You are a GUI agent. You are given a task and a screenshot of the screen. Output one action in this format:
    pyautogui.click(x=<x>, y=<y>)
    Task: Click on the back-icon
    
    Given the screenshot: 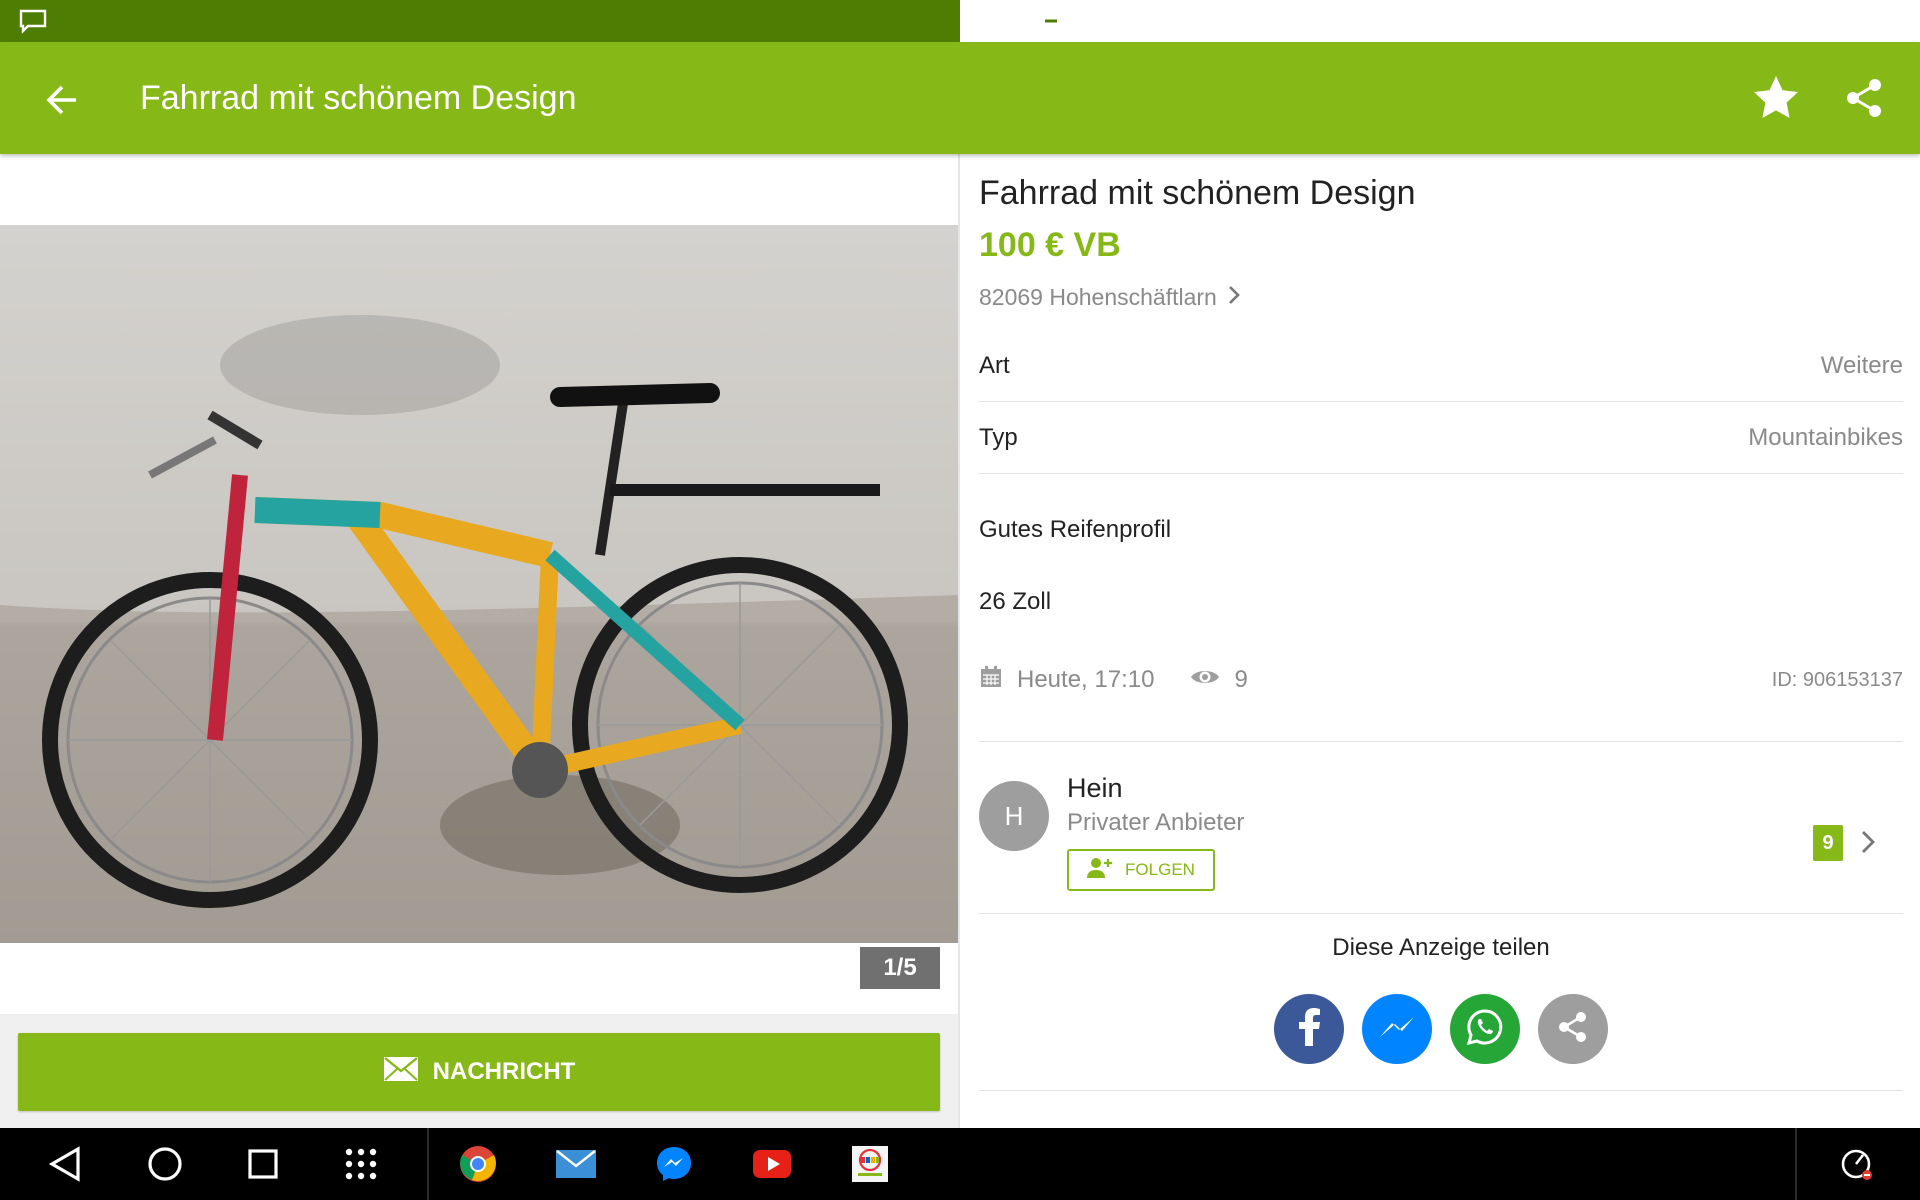 What is the action you would take?
    pyautogui.click(x=65, y=1164)
    